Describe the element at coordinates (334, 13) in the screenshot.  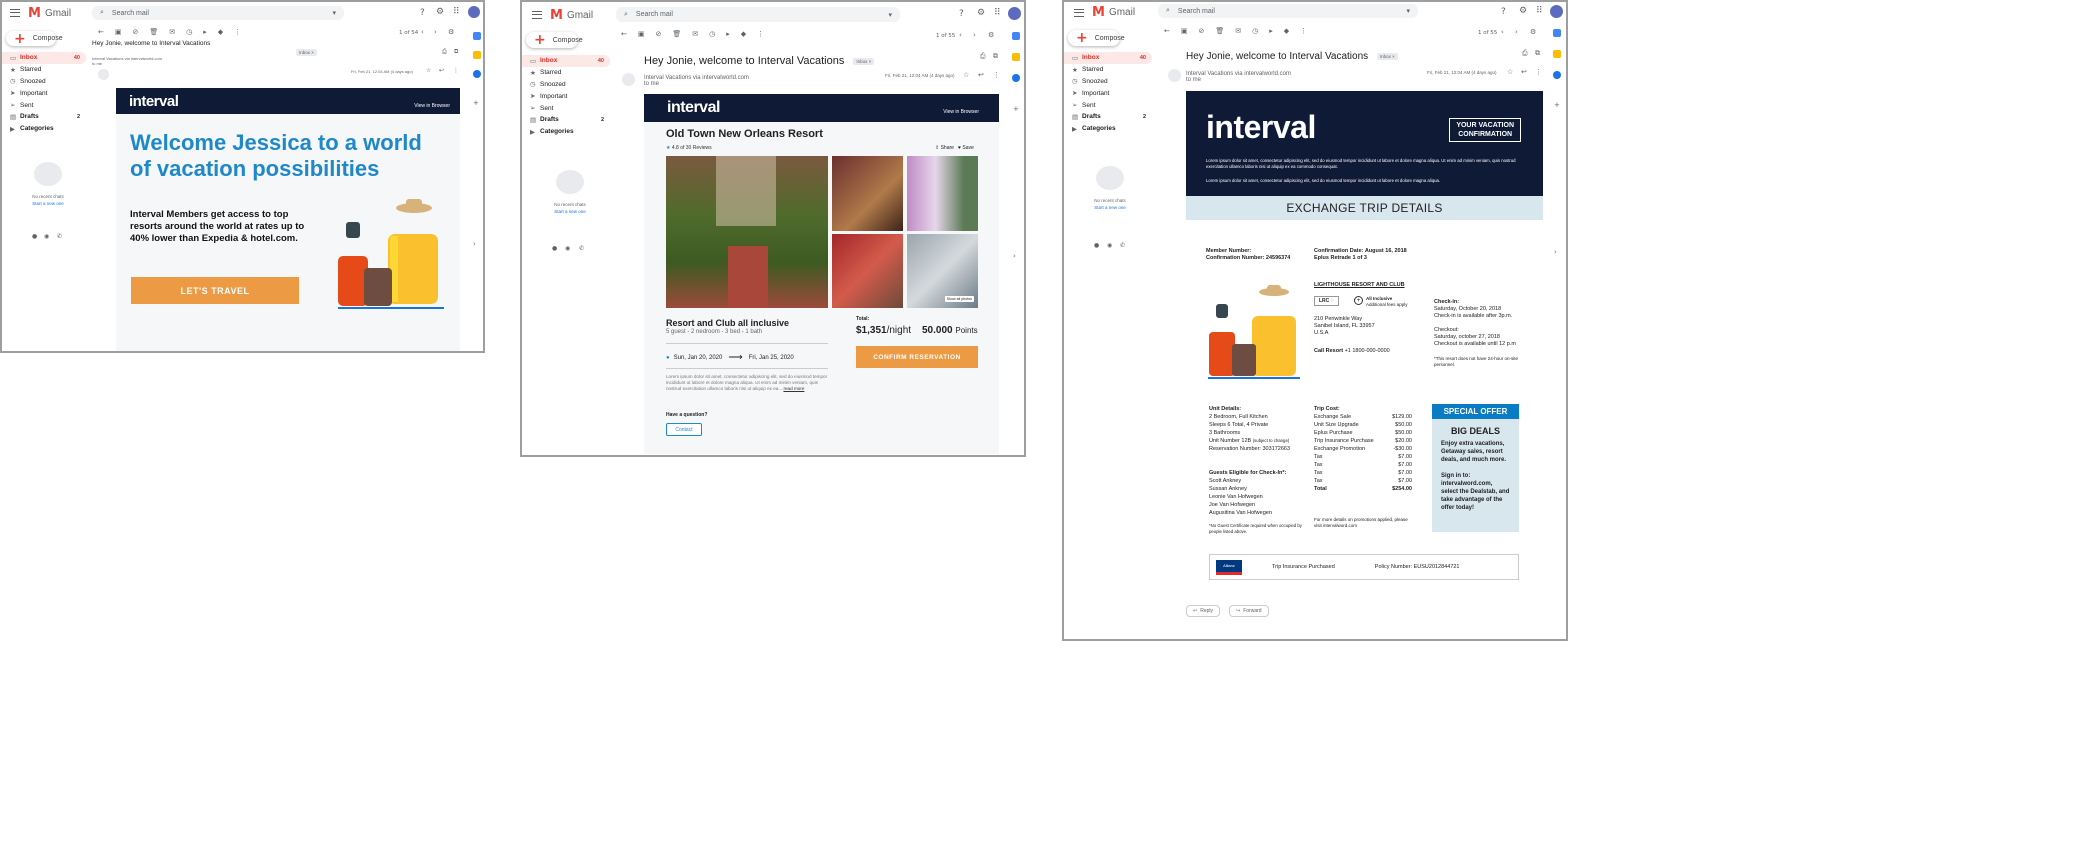
I see `search-options-icon: ▾` at that location.